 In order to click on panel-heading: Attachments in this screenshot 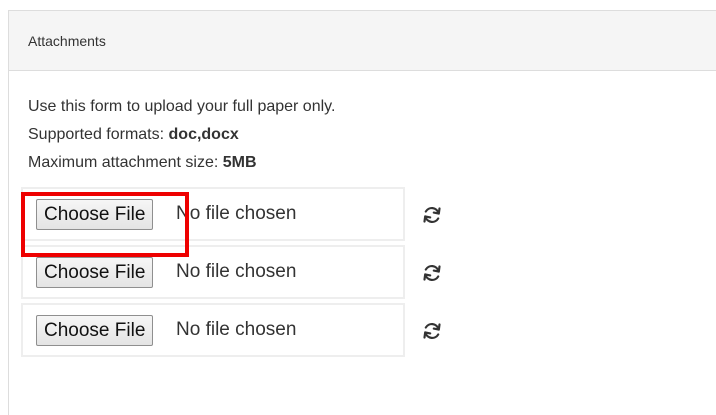, I will do `click(362, 41)`.